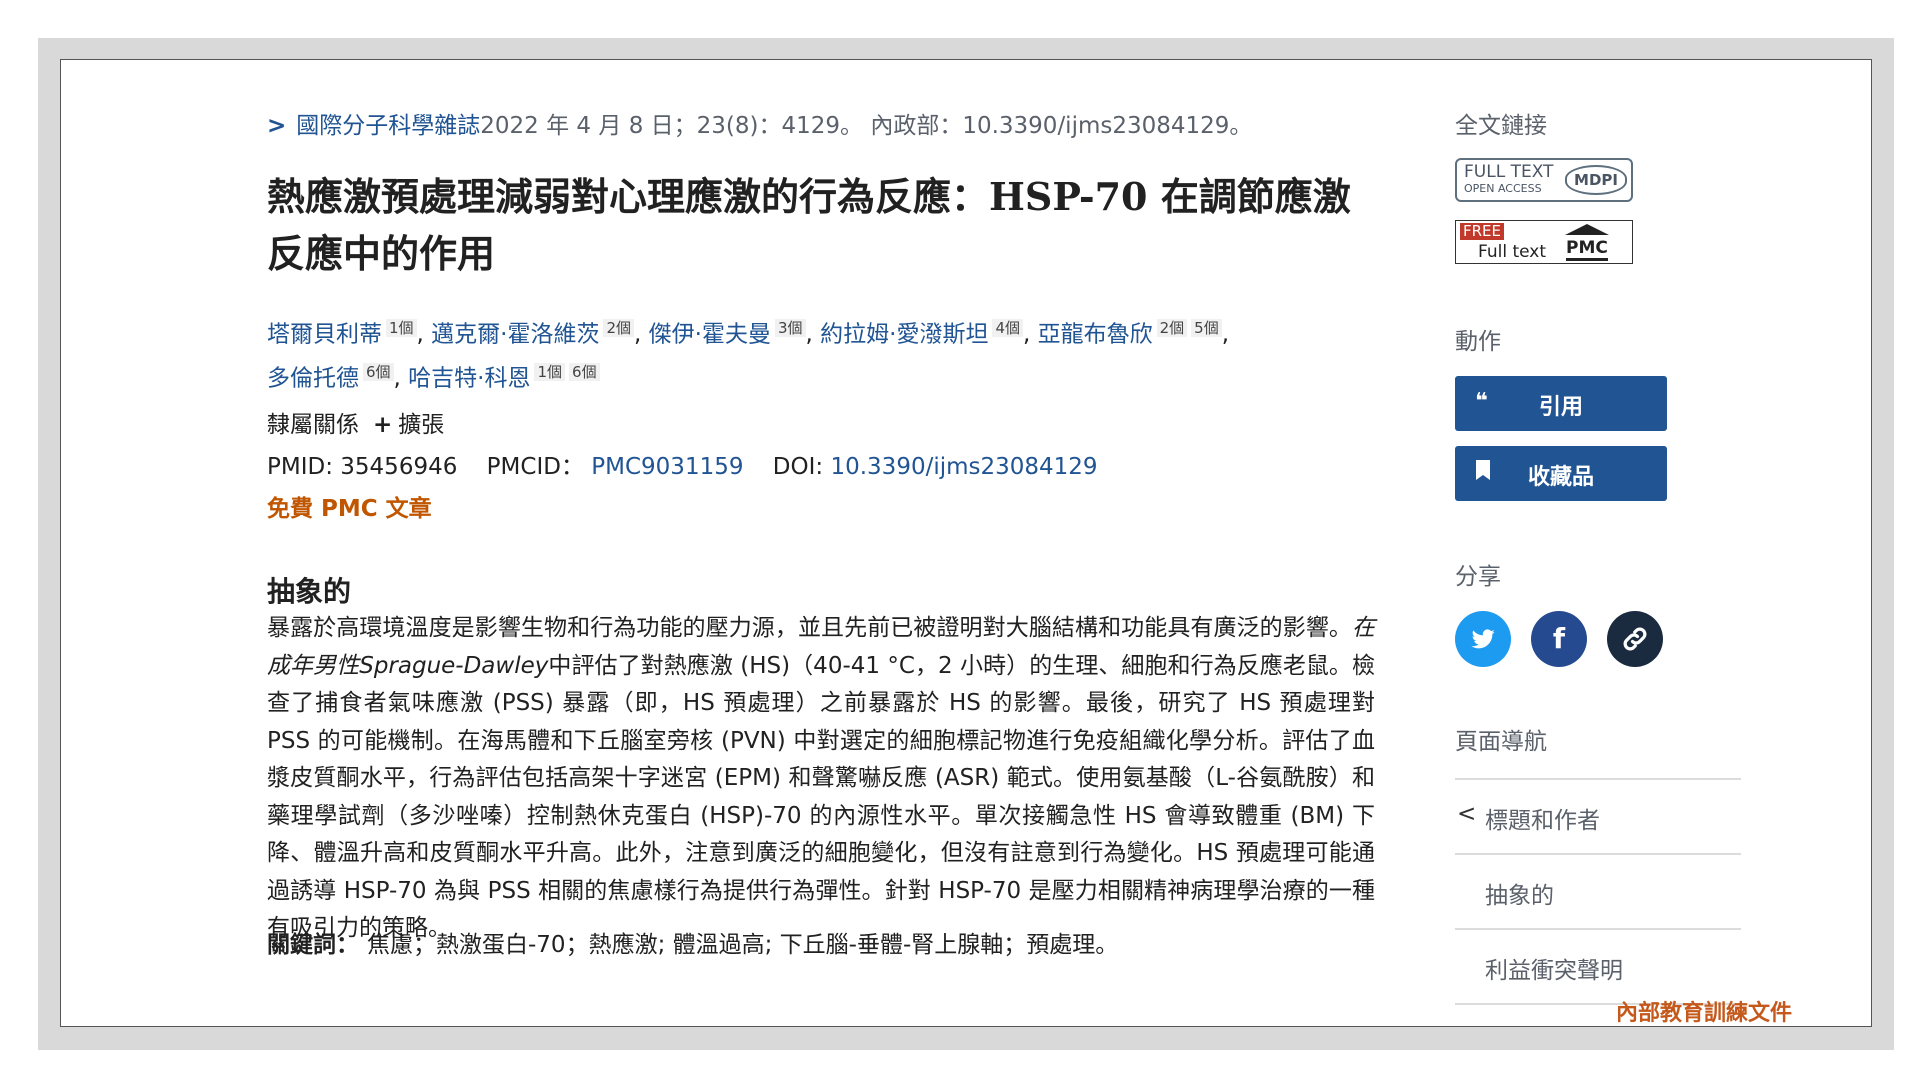 The width and height of the screenshot is (1920, 1080). What do you see at coordinates (469, 378) in the screenshot?
I see `author-link: 哈吉特·科恩` at bounding box center [469, 378].